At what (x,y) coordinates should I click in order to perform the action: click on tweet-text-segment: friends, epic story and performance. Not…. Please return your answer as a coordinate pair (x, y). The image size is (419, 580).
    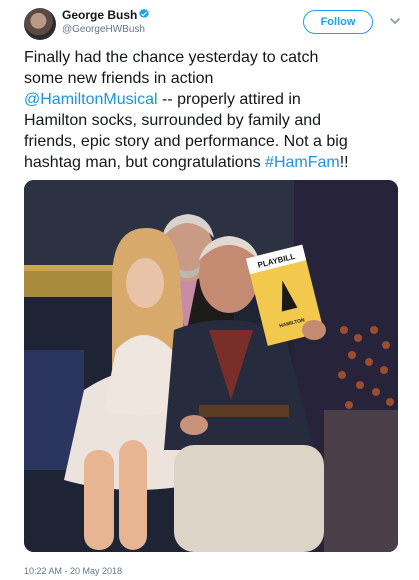
    Looking at the image, I should click on (186, 141).